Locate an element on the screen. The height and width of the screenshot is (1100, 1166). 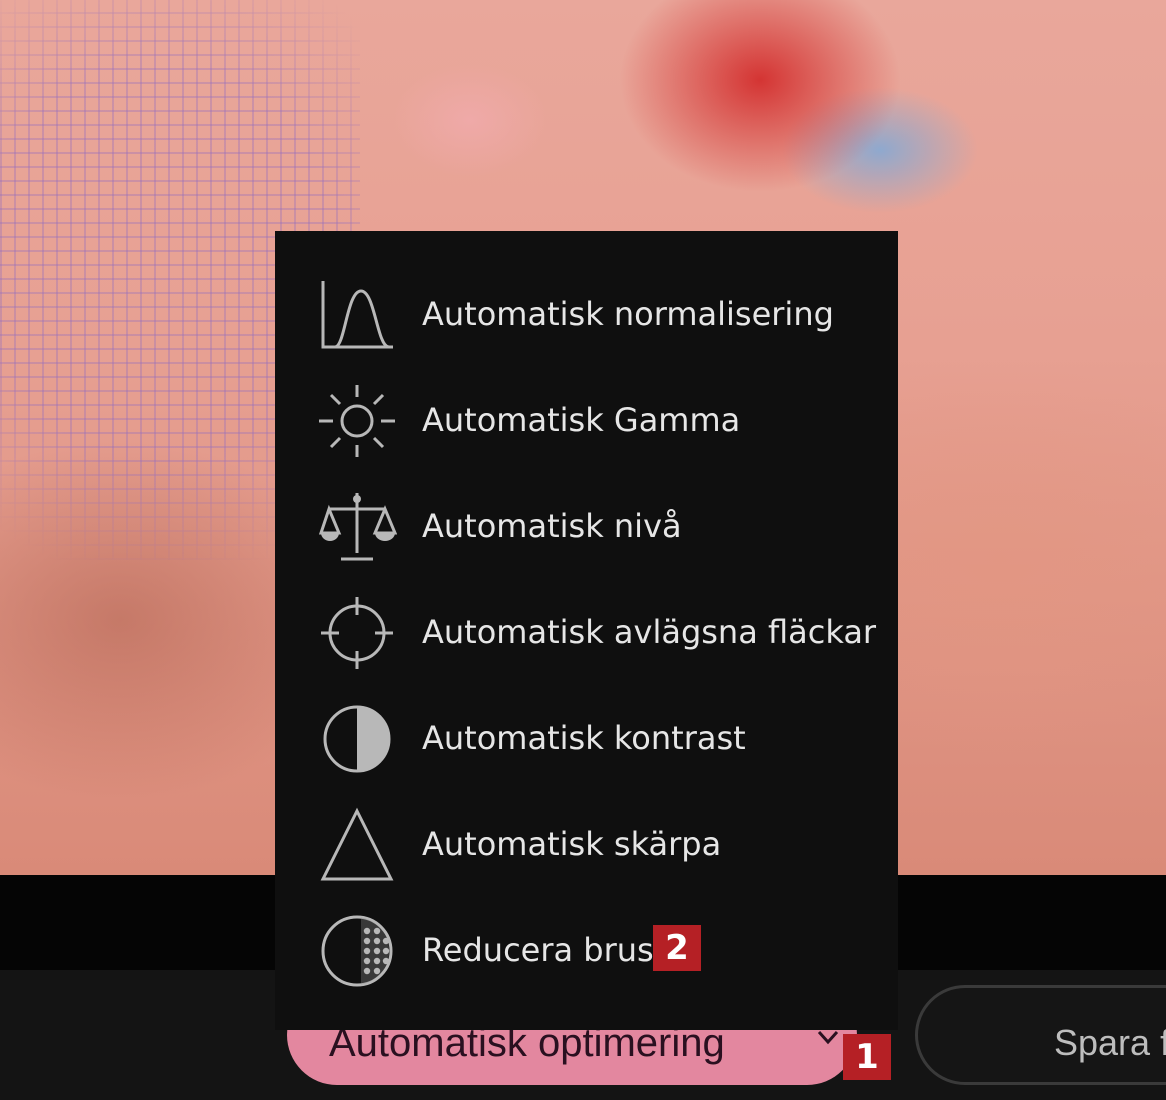
menu-item-reduce-noise: Reducera brus is located at coordinates (586, 950).